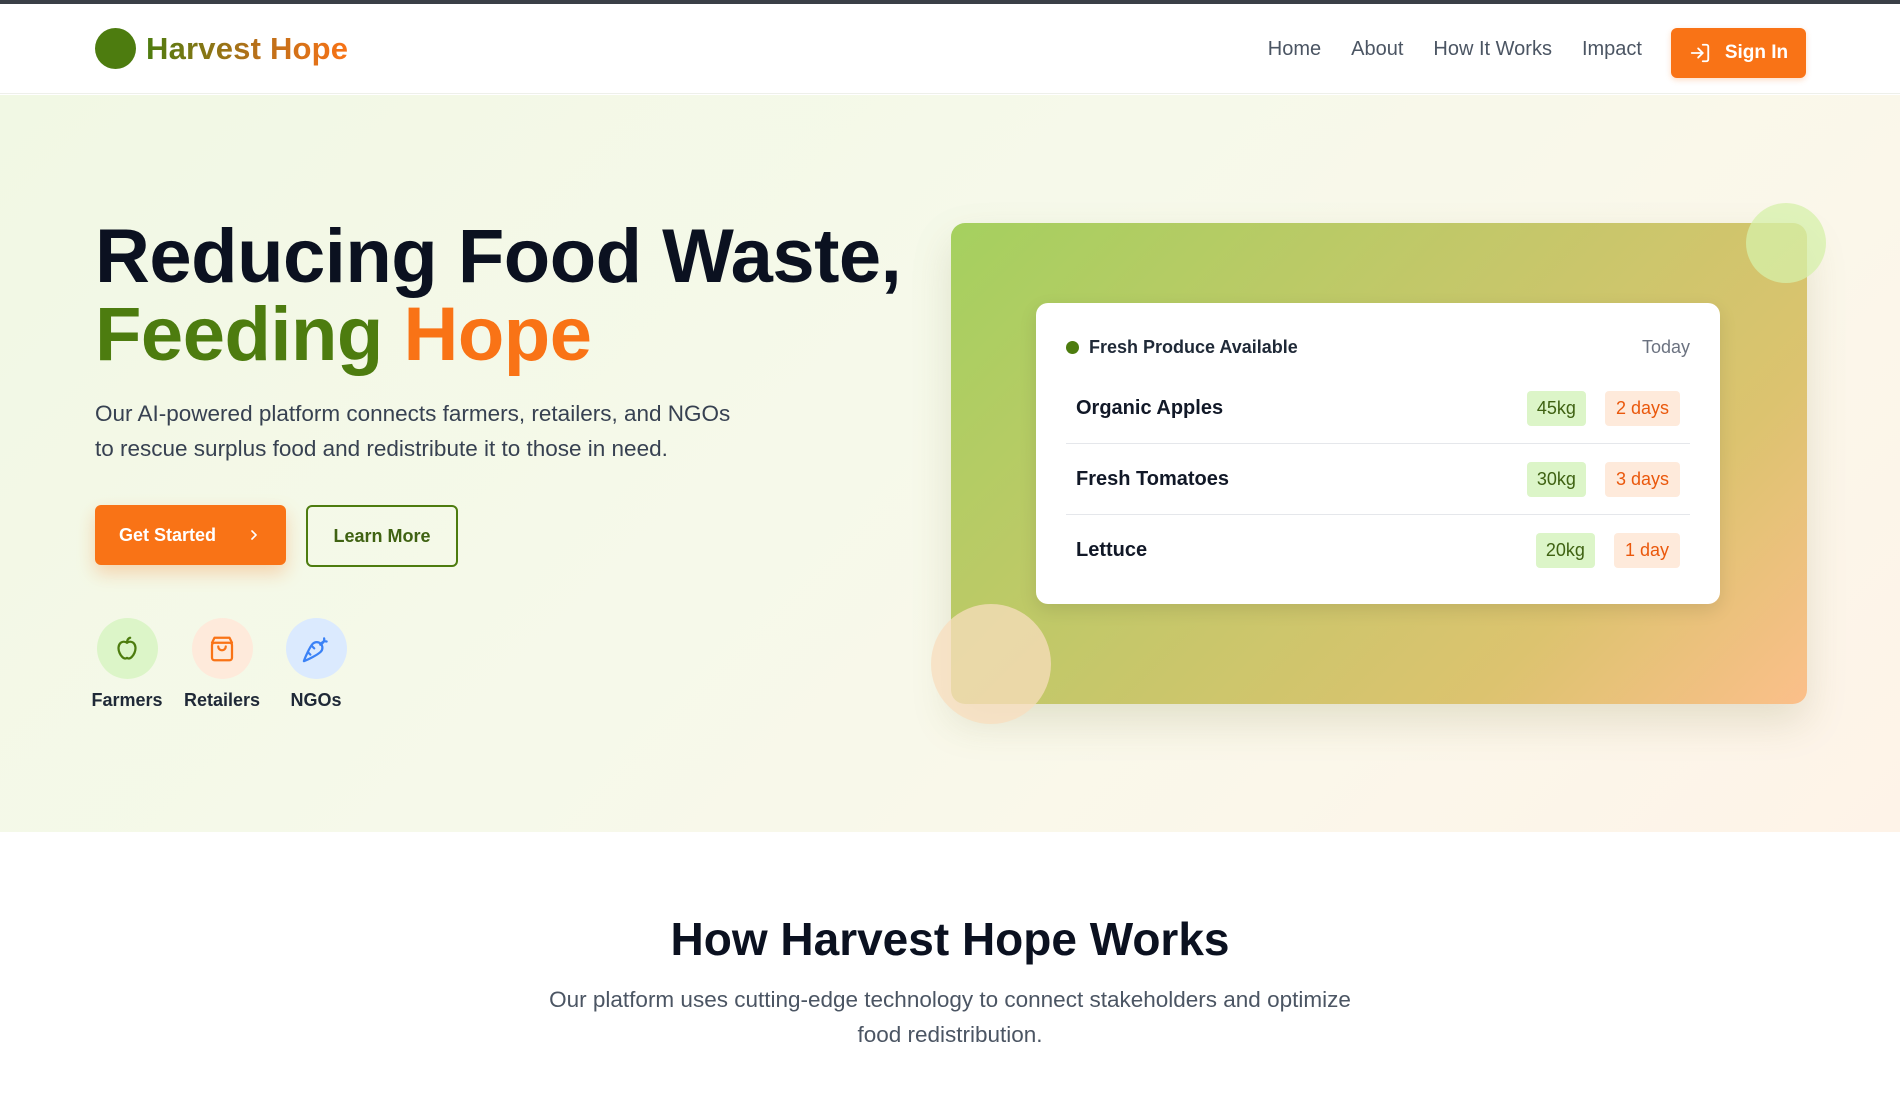 The height and width of the screenshot is (1094, 1900). I want to click on nav-link-about: About, so click(1377, 49).